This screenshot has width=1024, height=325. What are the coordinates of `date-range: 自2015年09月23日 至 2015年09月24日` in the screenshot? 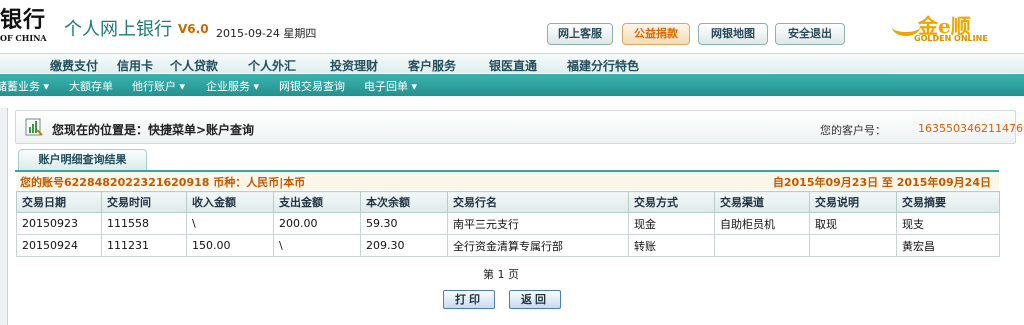 It's located at (881, 182).